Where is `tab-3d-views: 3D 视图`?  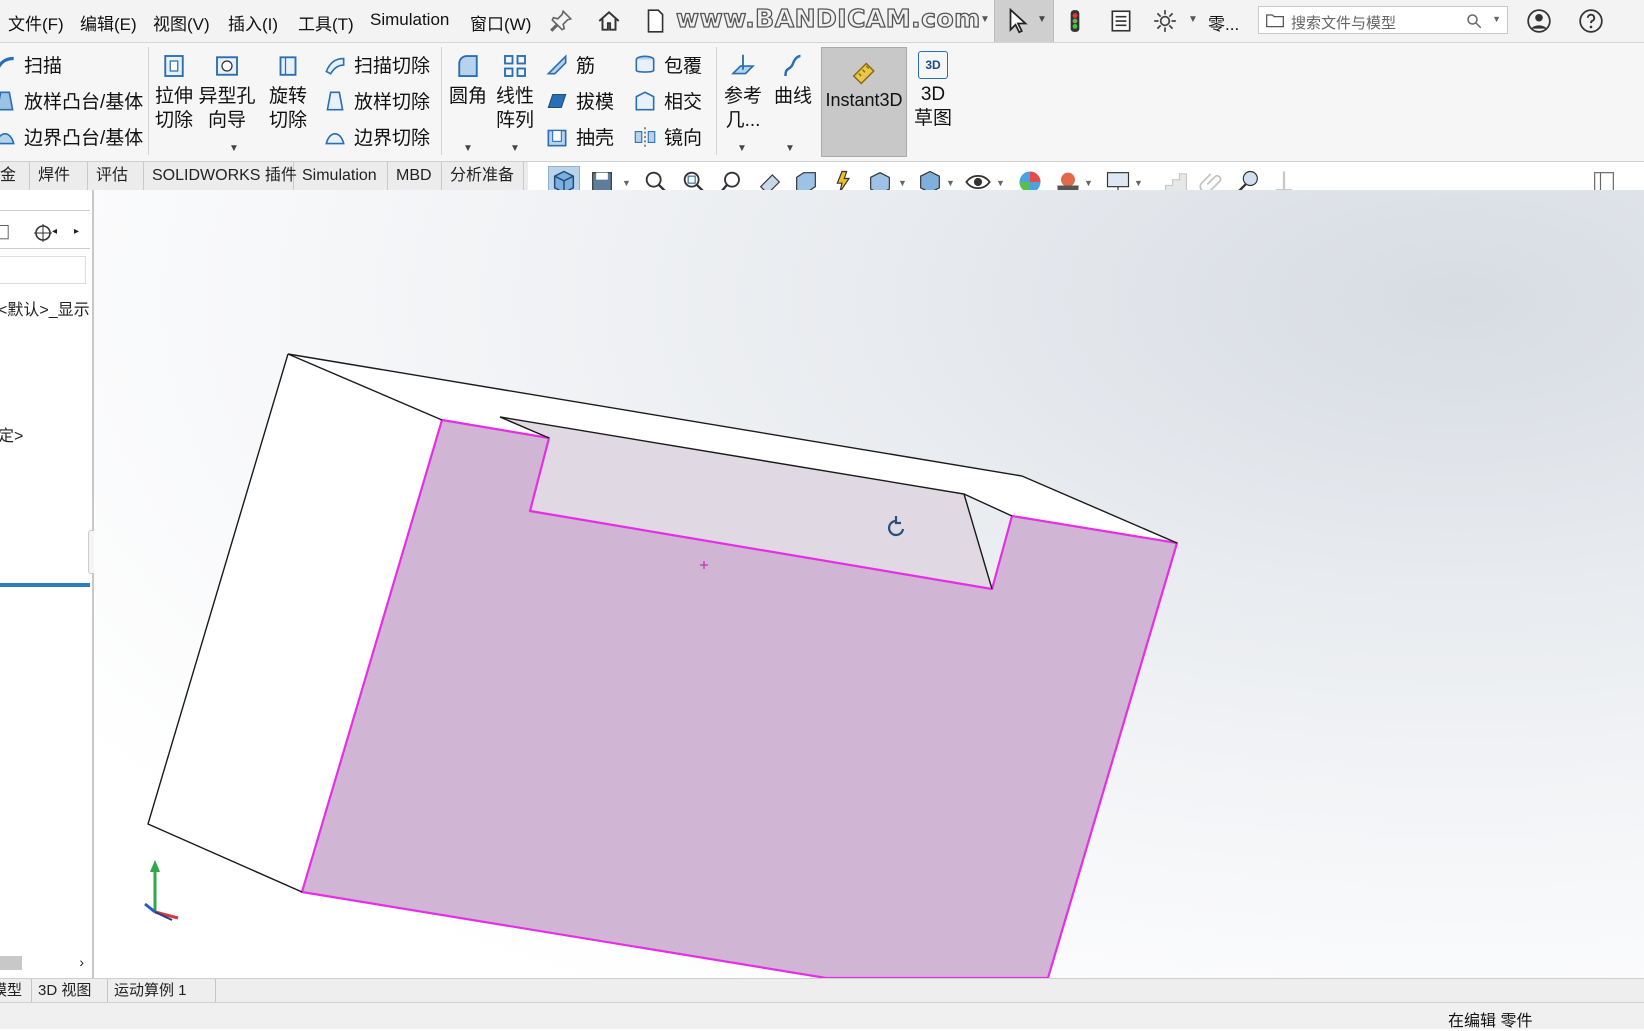
tab-3d-views: 3D 视图 is located at coordinates (70, 991).